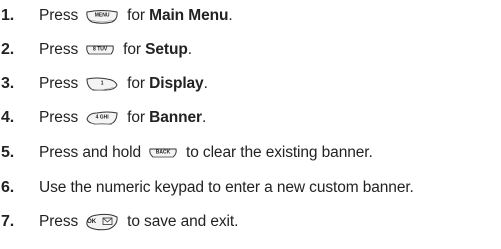 Image resolution: width=501 pixels, height=249 pixels. I want to click on step-number: 5., so click(8, 152).